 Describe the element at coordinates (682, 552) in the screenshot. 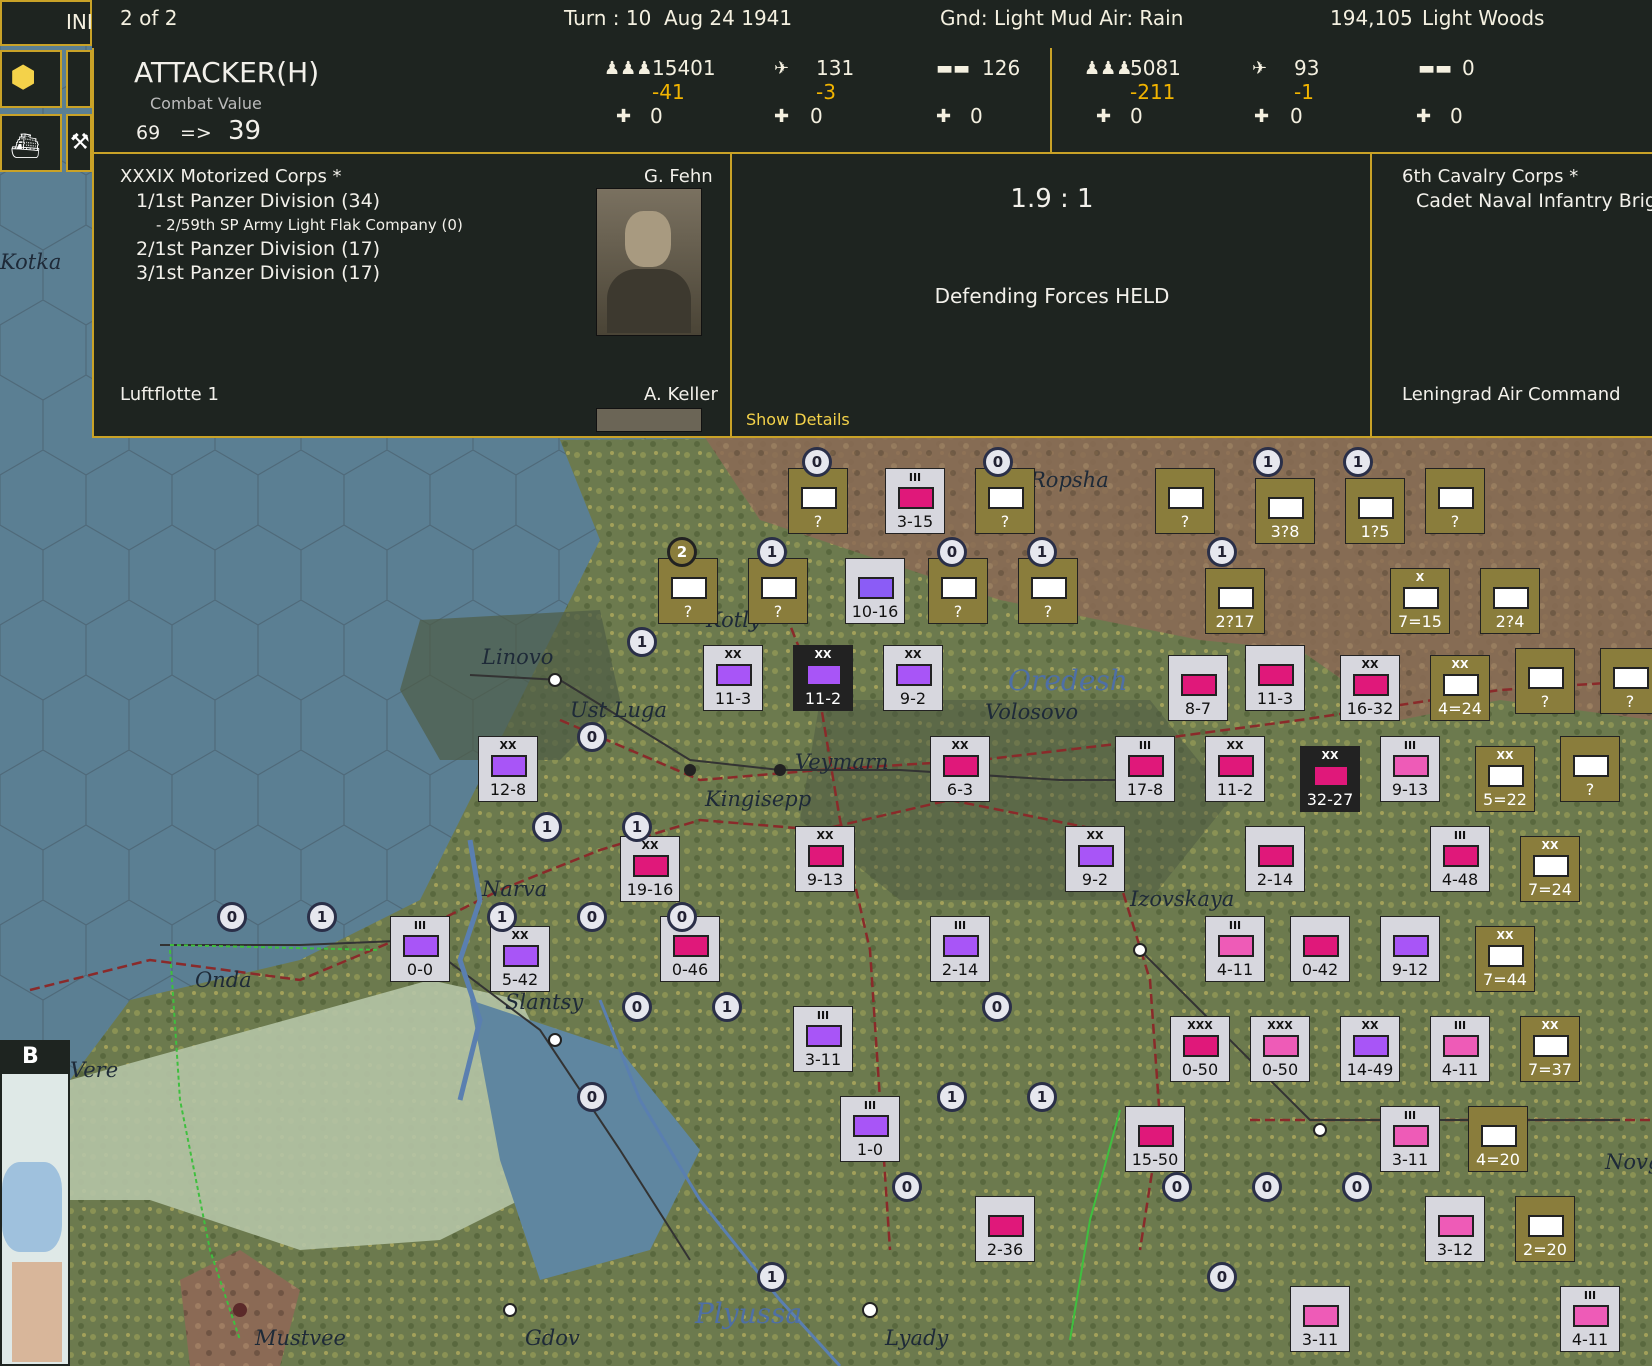

I see `zoc-marker: 2` at that location.